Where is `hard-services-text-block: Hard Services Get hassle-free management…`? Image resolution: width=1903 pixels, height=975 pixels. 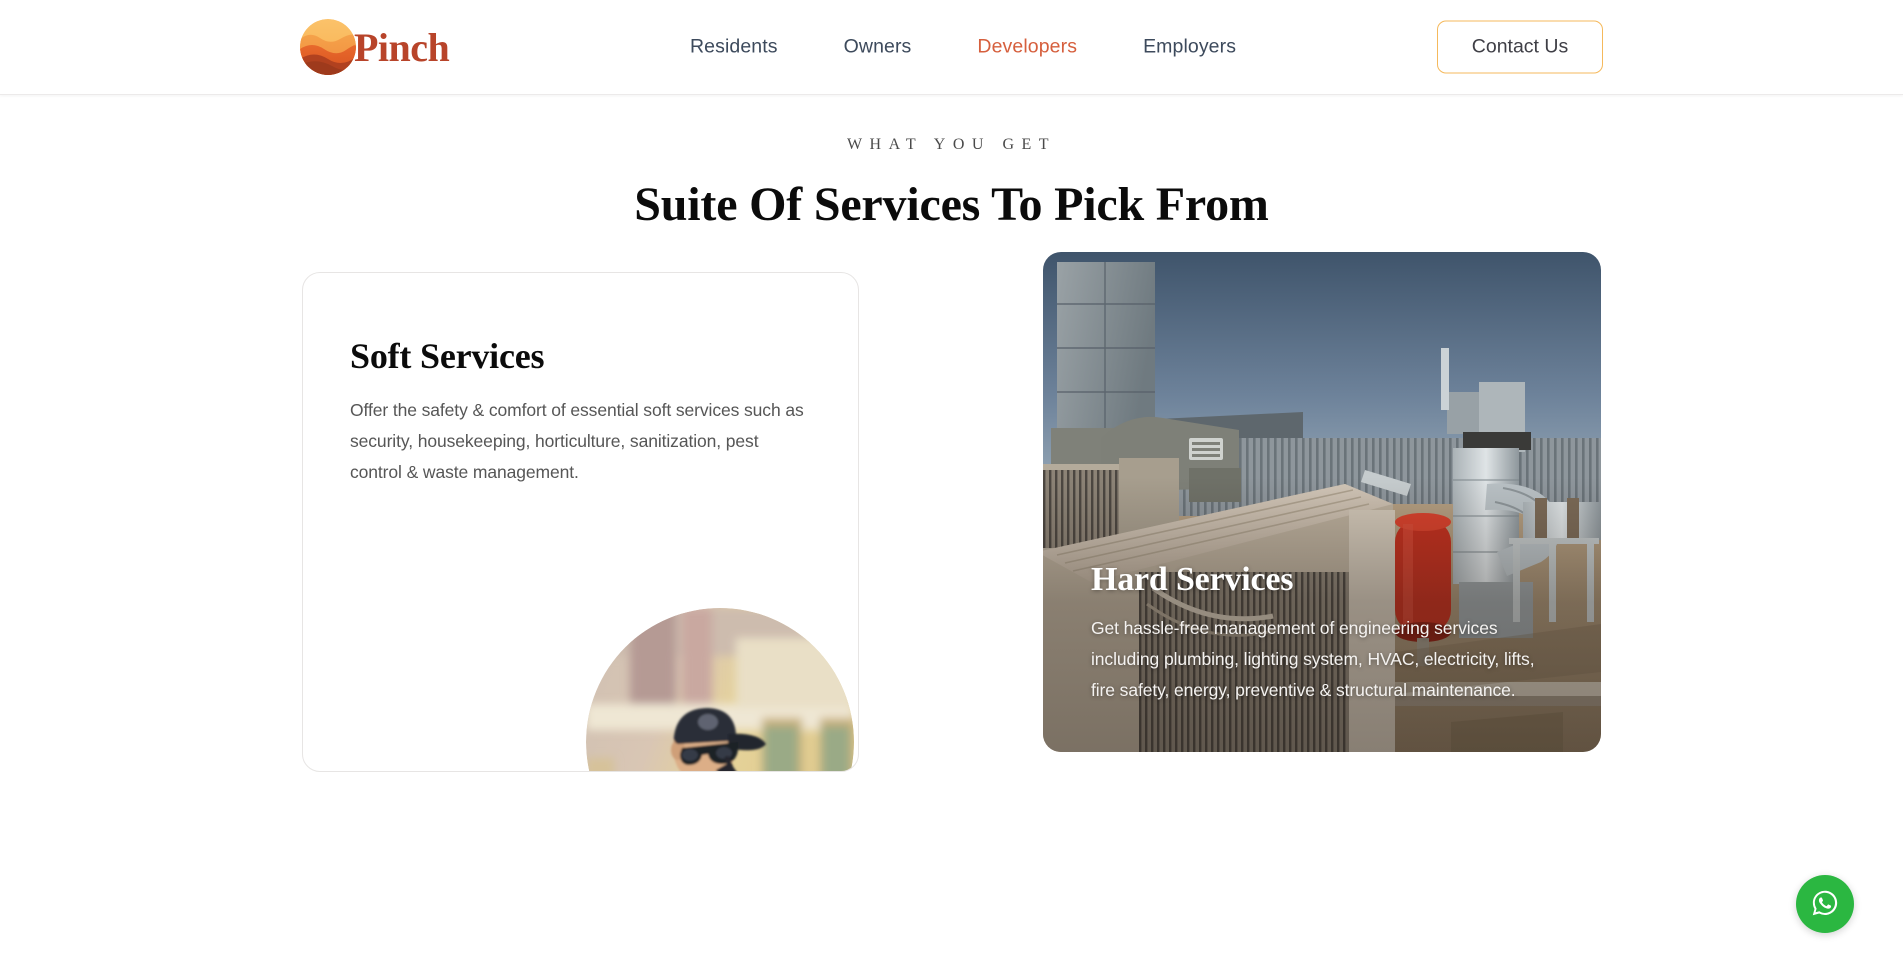 hard-services-text-block: Hard Services Get hassle-free management… is located at coordinates (1316, 633).